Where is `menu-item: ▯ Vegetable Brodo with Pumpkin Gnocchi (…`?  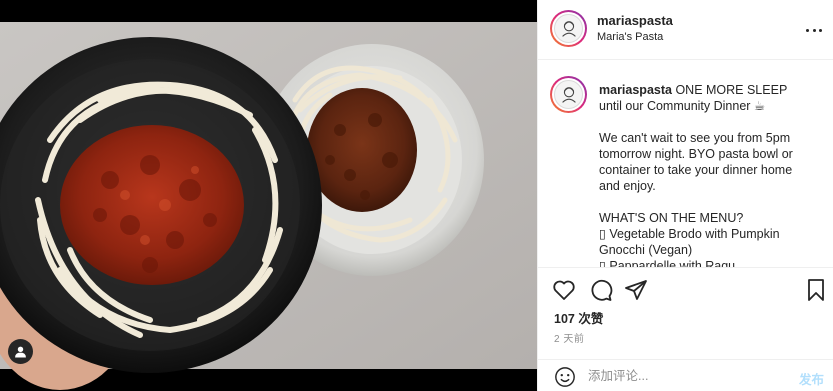 menu-item: ▯ Vegetable Brodo with Pumpkin Gnocchi (… is located at coordinates (689, 242).